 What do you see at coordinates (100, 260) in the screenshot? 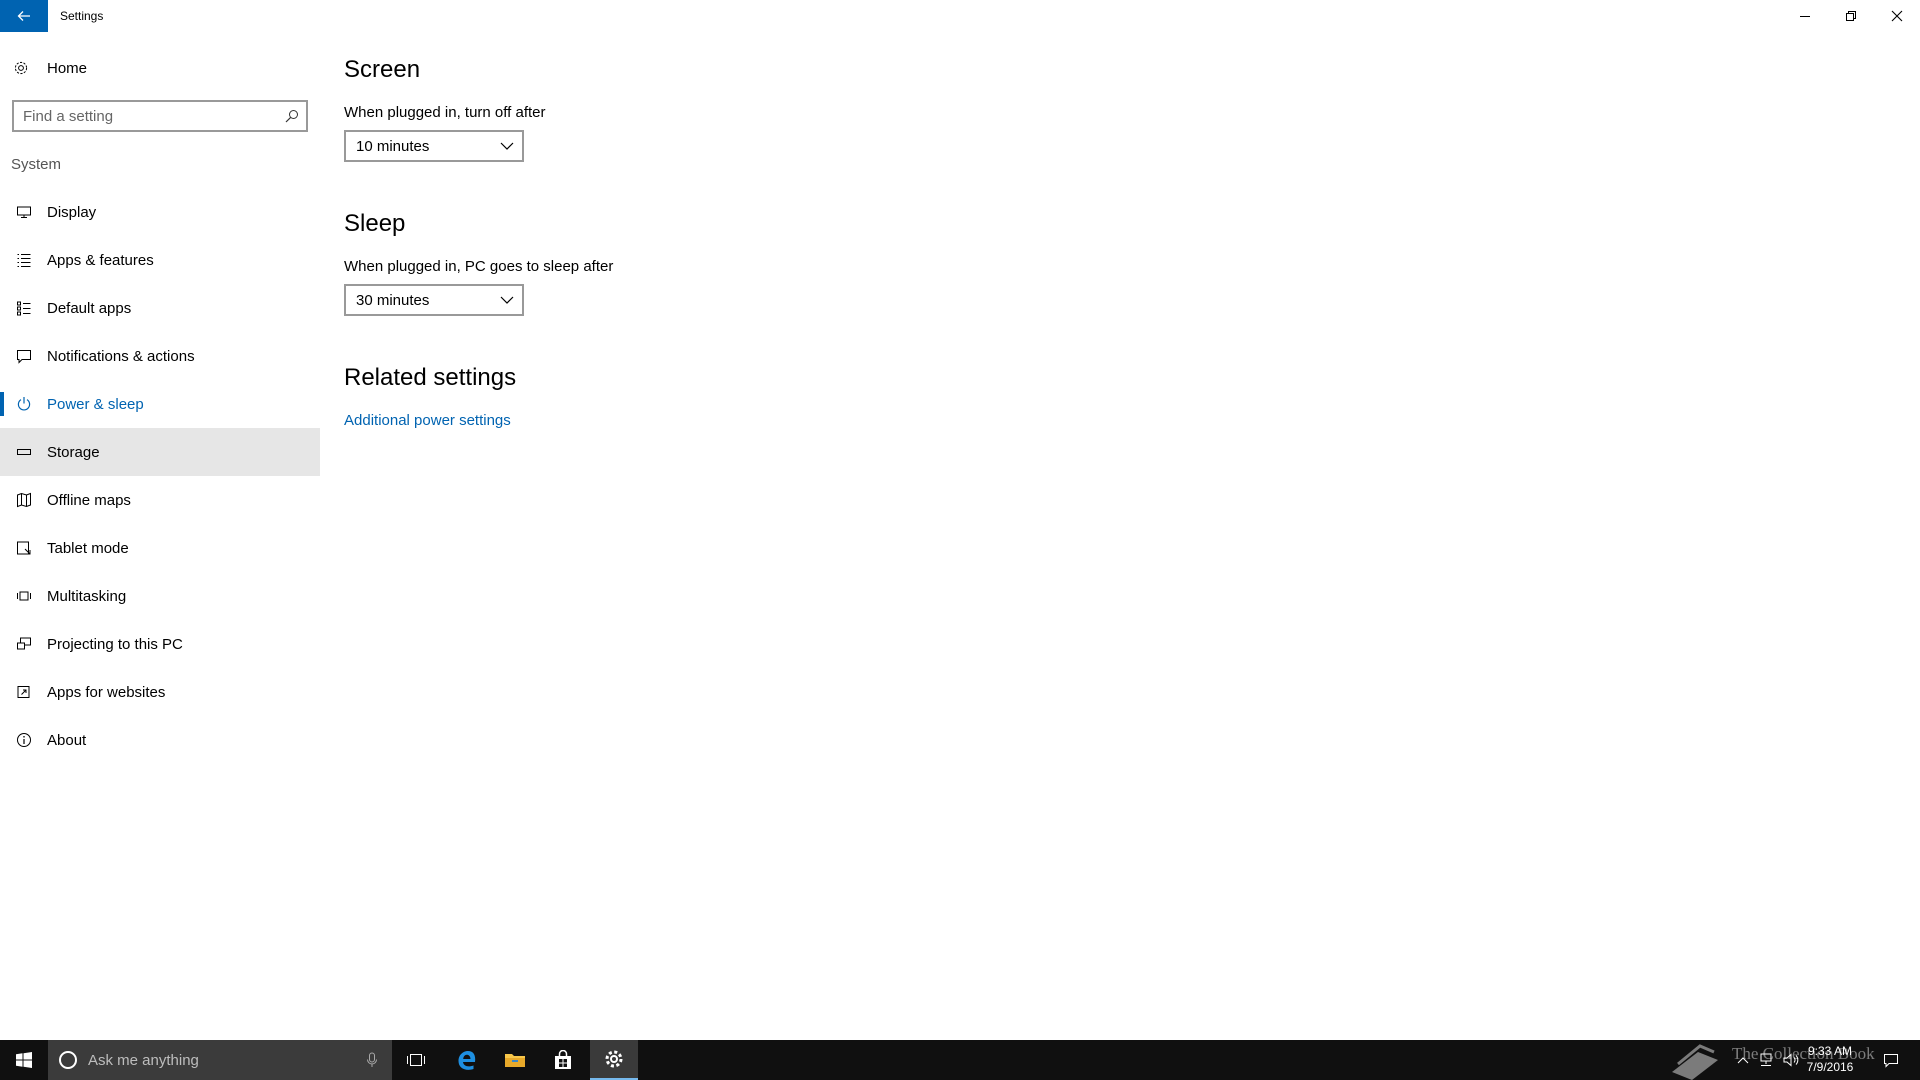
I see `sidebar-item-label: Apps & features` at bounding box center [100, 260].